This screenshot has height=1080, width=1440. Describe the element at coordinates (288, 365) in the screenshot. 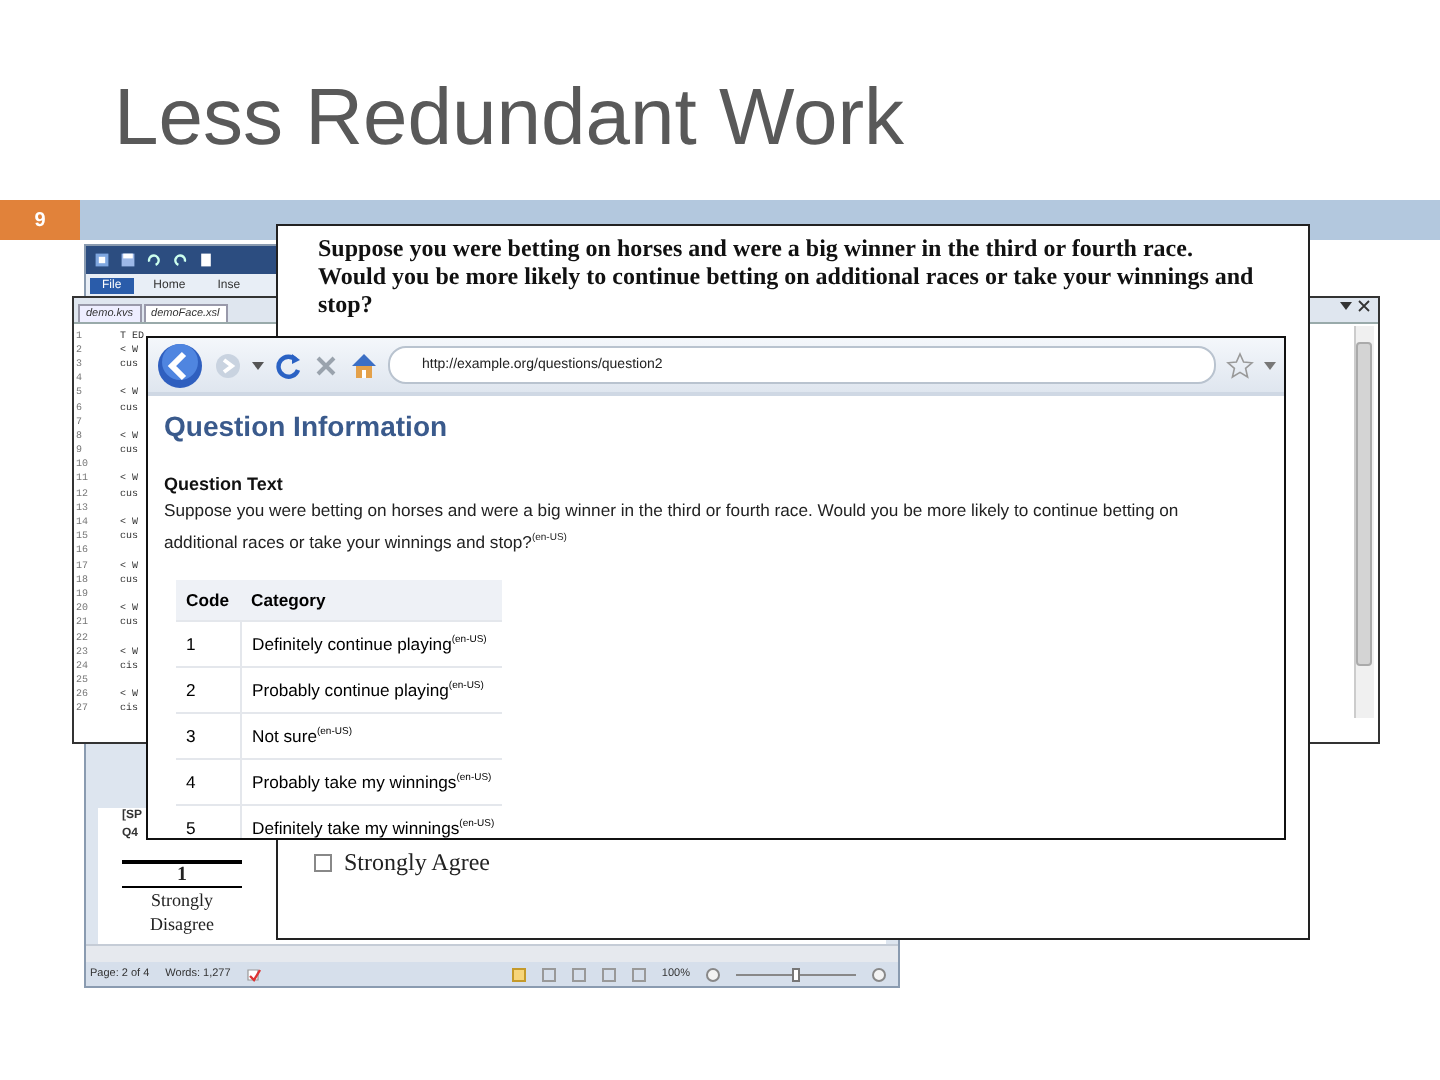

I see `refresh-icon` at that location.